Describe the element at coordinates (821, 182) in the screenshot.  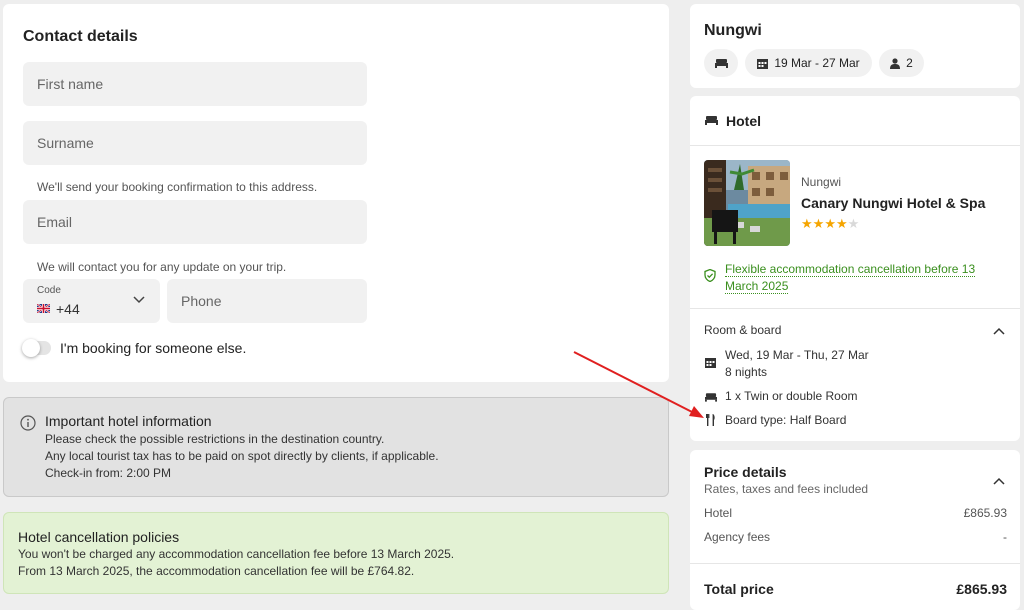
I see `hotel-location: Nungwi` at that location.